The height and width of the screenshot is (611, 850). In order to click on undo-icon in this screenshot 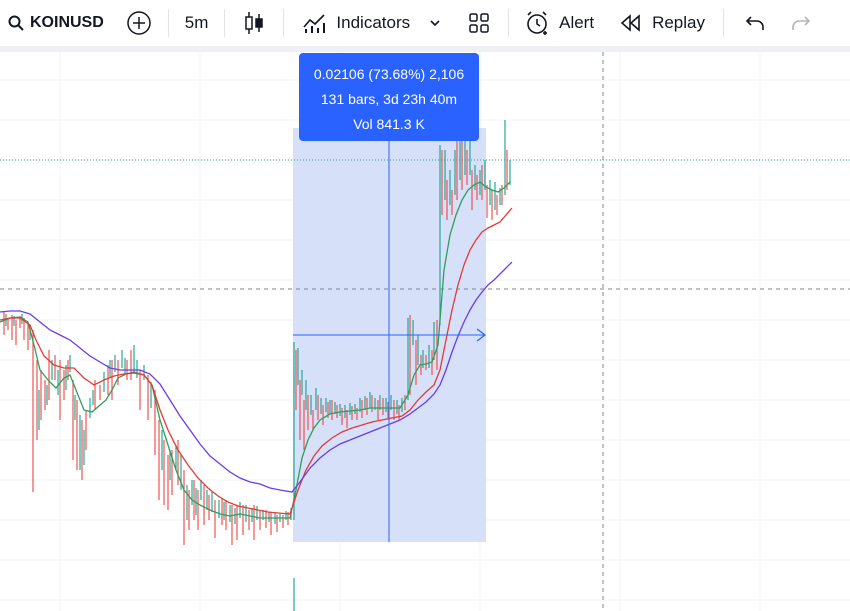, I will do `click(754, 23)`.